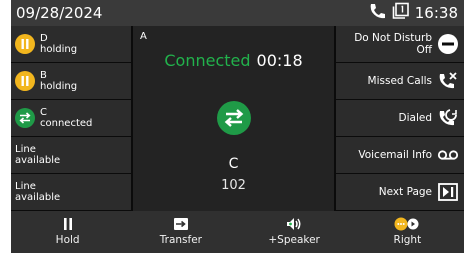 The height and width of the screenshot is (254, 474). I want to click on transfer-softkey: Transfer, so click(180, 232).